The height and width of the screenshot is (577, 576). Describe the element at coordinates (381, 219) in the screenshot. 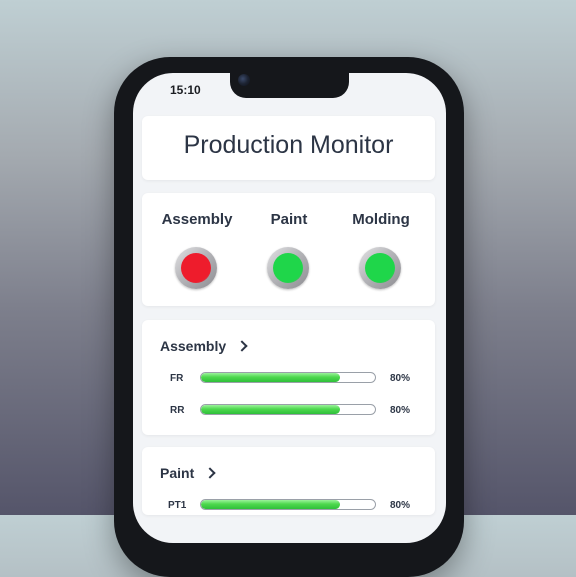

I see `line-label-molding: Molding` at that location.